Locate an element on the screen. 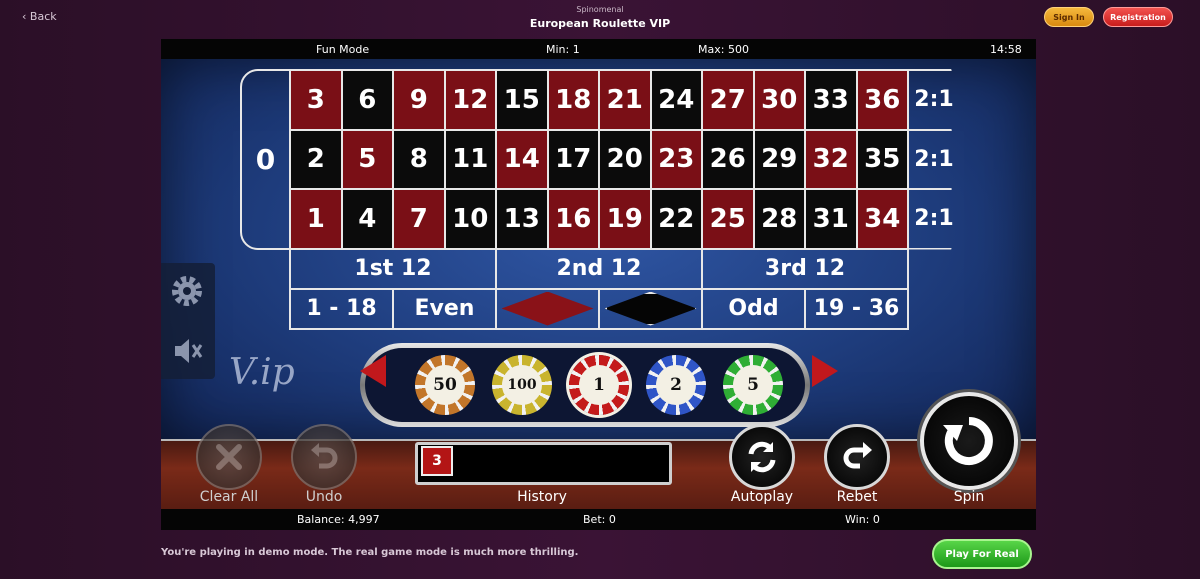  autoplay-icon is located at coordinates (762, 457).